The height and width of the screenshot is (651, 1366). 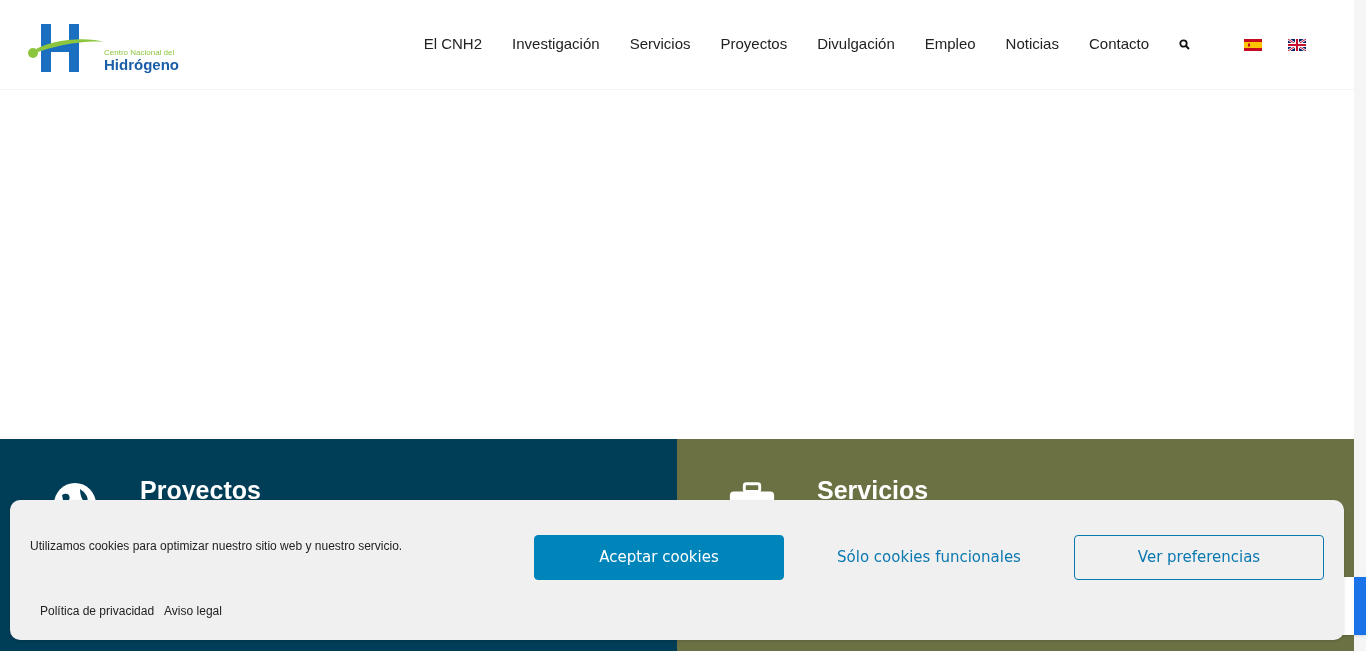 I want to click on nav-link: Investigación, so click(x=556, y=44).